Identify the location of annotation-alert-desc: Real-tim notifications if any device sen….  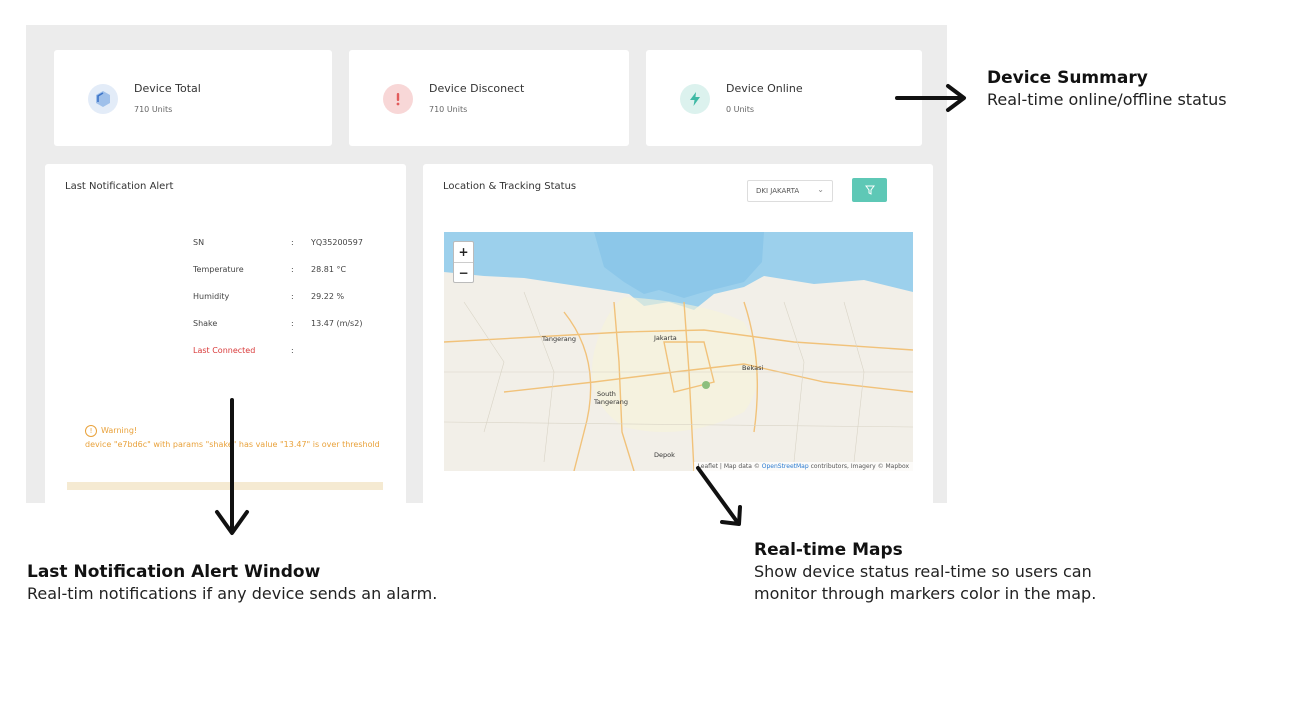
(232, 593).